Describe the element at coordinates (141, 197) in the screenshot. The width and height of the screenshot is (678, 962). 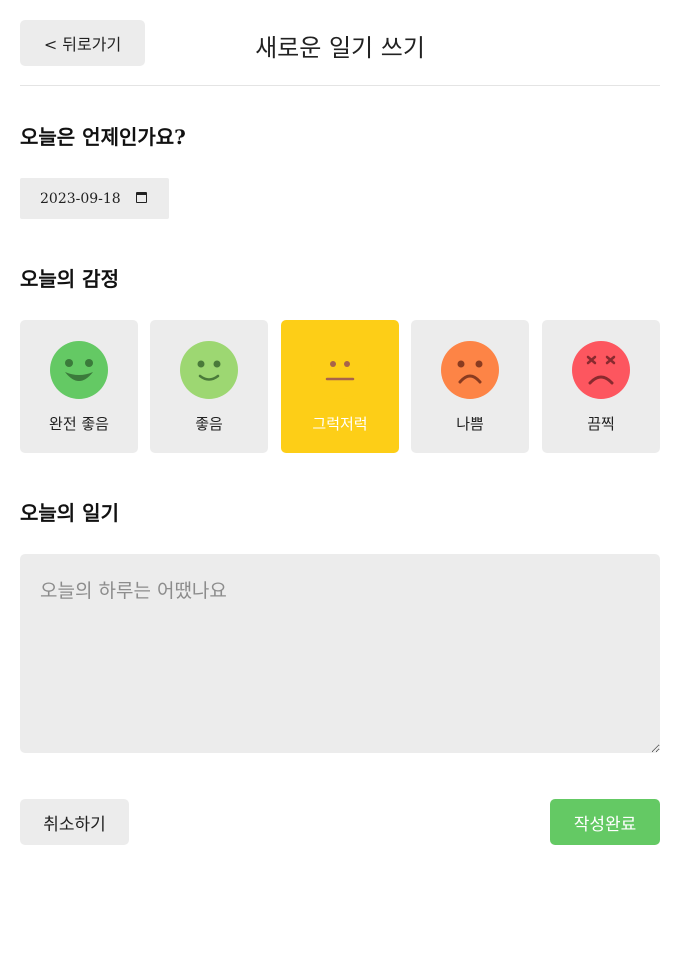
I see `calendar-icon` at that location.